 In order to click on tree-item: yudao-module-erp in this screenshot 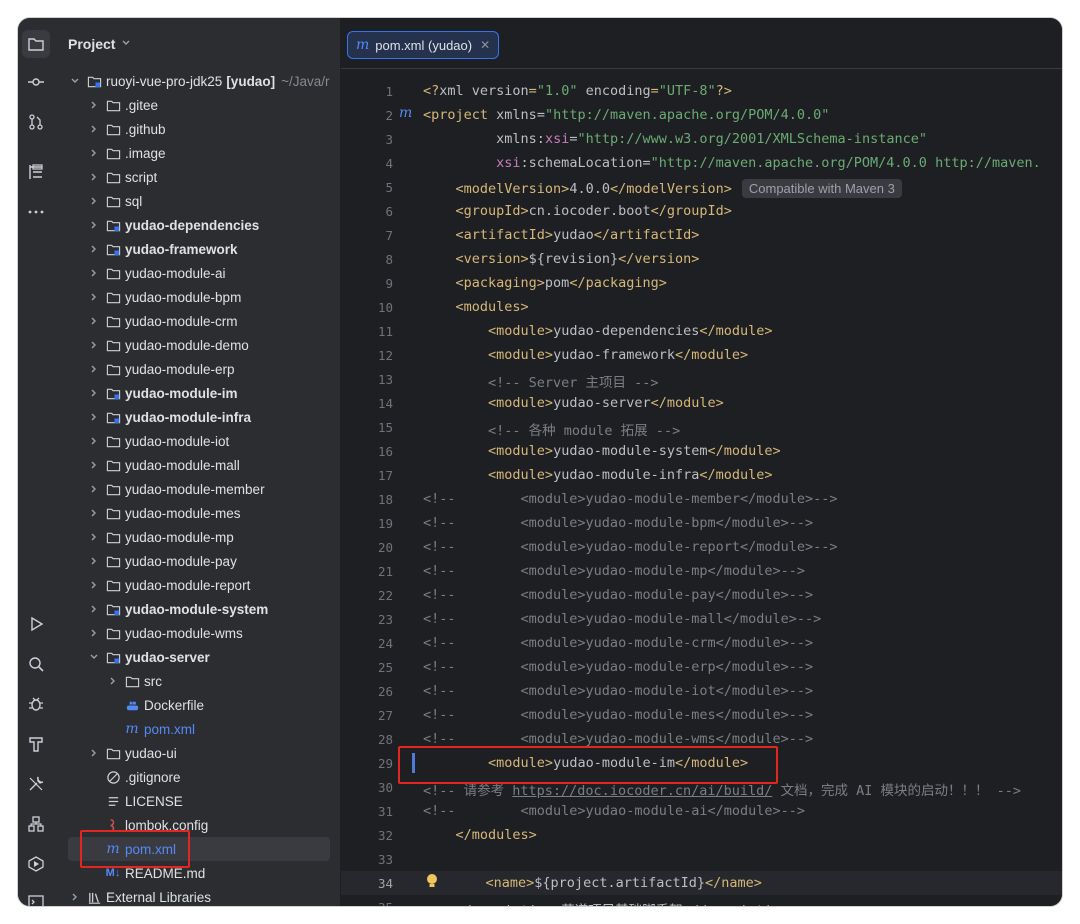, I will do `click(199, 369)`.